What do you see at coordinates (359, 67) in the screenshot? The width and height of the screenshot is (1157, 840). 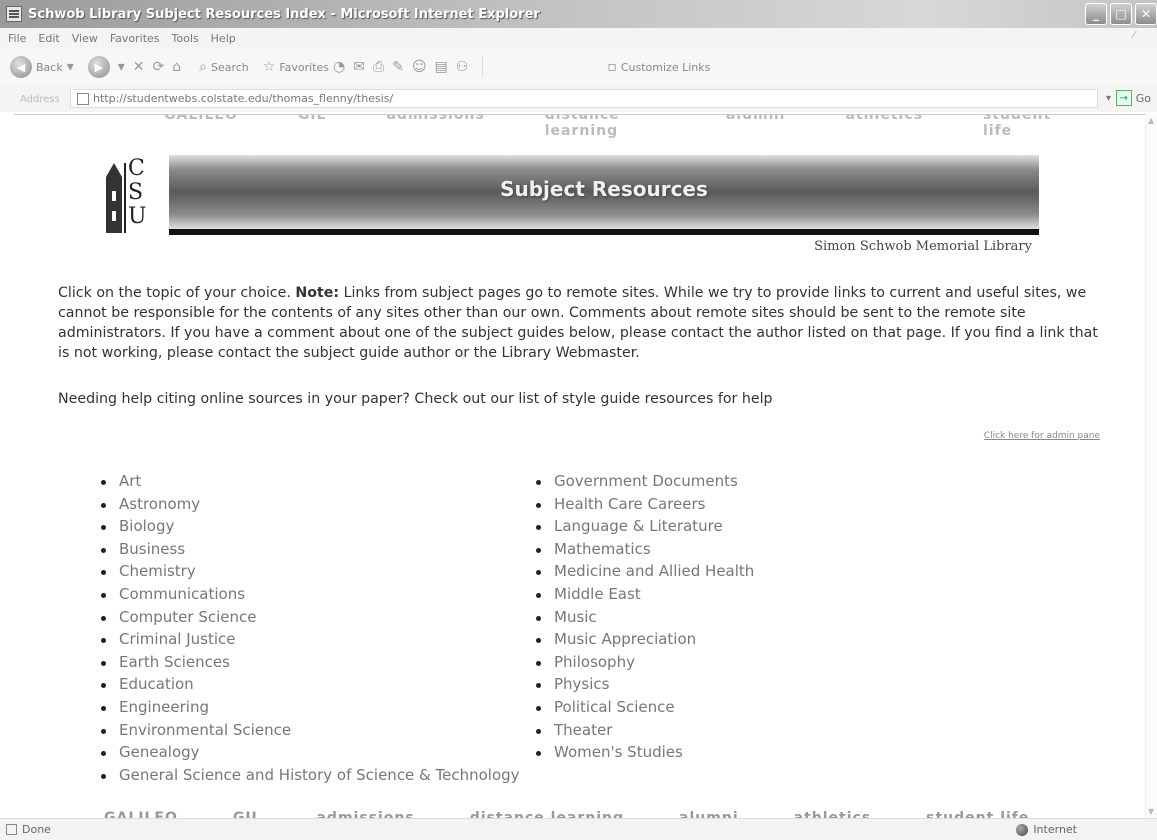 I see `mail-icon: ✉` at bounding box center [359, 67].